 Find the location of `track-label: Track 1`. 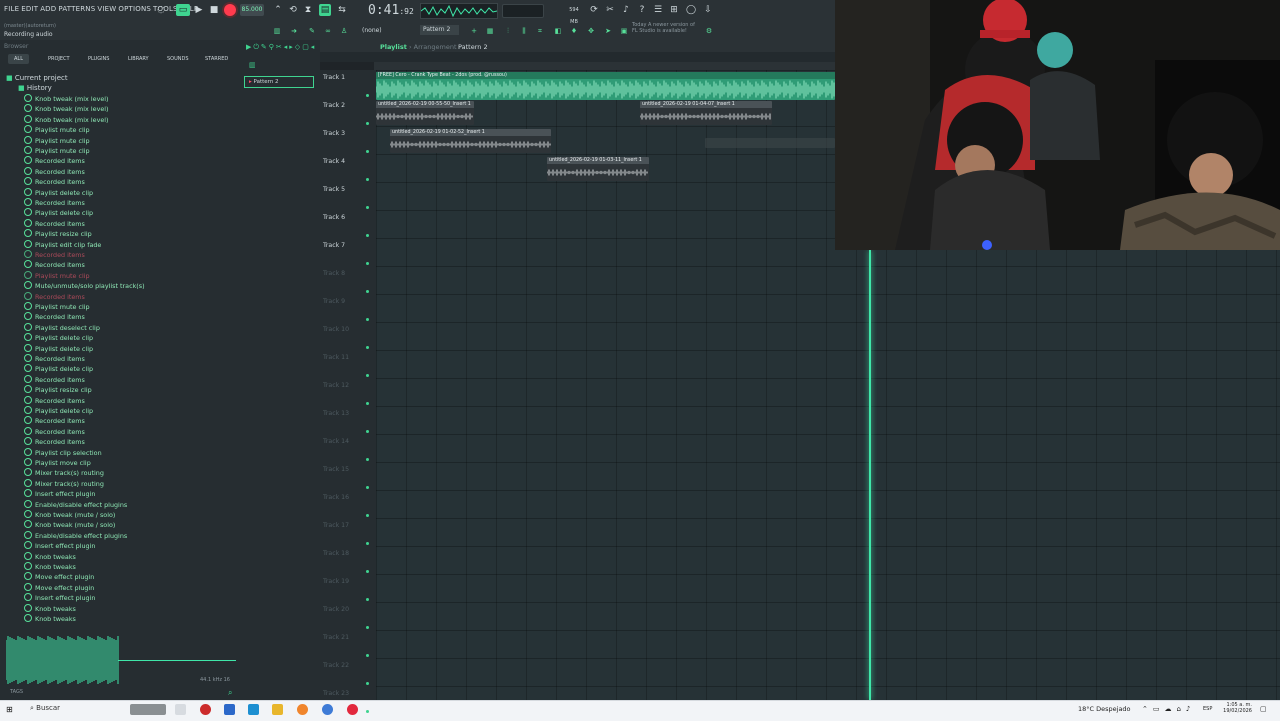

track-label: Track 1 is located at coordinates (334, 77).